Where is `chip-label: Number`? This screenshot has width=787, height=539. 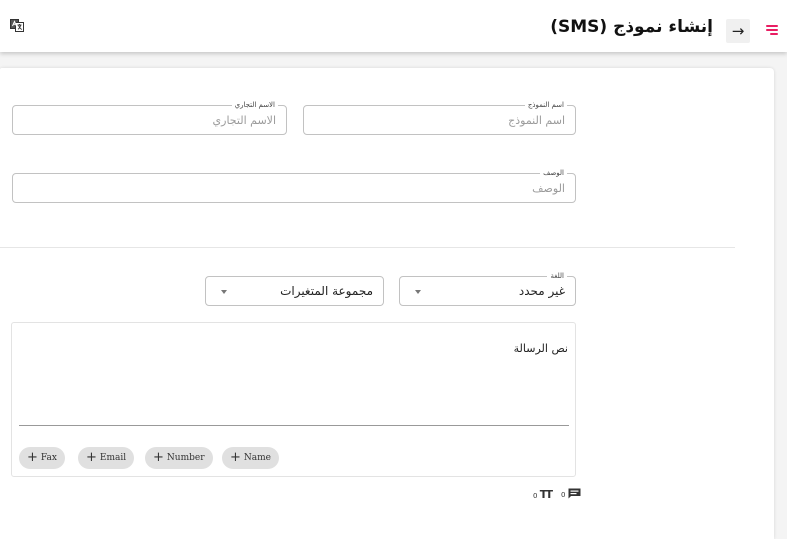
chip-label: Number is located at coordinates (185, 458).